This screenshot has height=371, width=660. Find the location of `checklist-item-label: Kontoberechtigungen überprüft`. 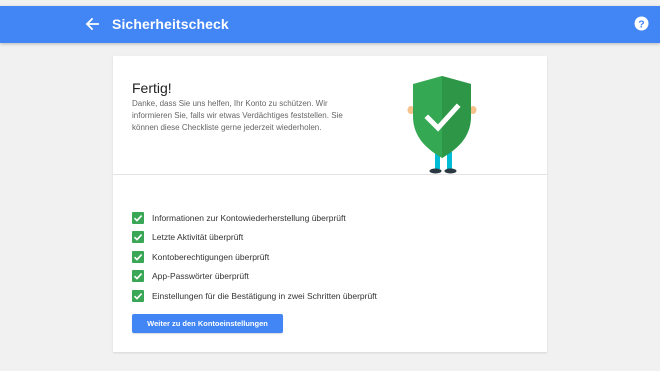

checklist-item-label: Kontoberechtigungen überprüft is located at coordinates (211, 256).